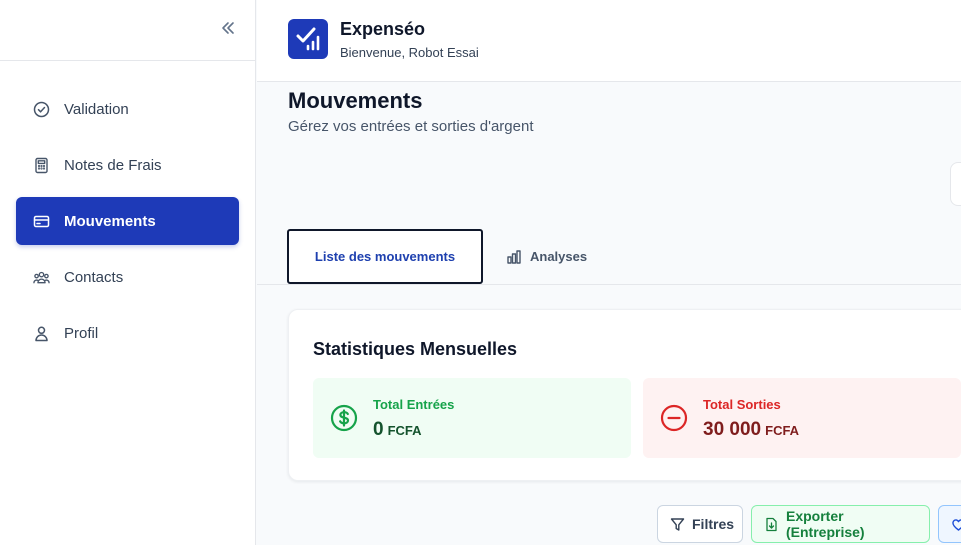  Describe the element at coordinates (955, 184) in the screenshot. I see `clipped-action-button` at that location.